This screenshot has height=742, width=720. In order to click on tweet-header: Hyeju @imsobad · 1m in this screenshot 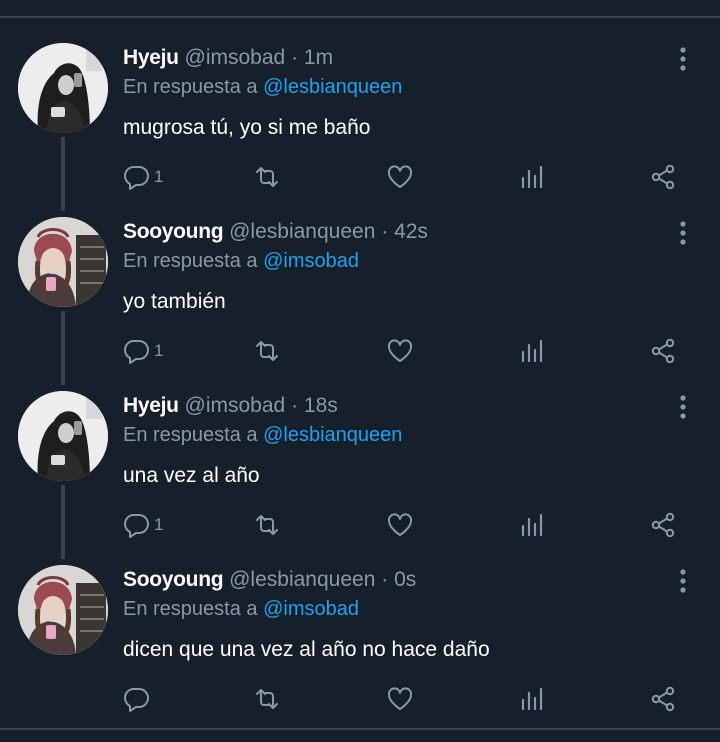, I will do `click(228, 58)`.